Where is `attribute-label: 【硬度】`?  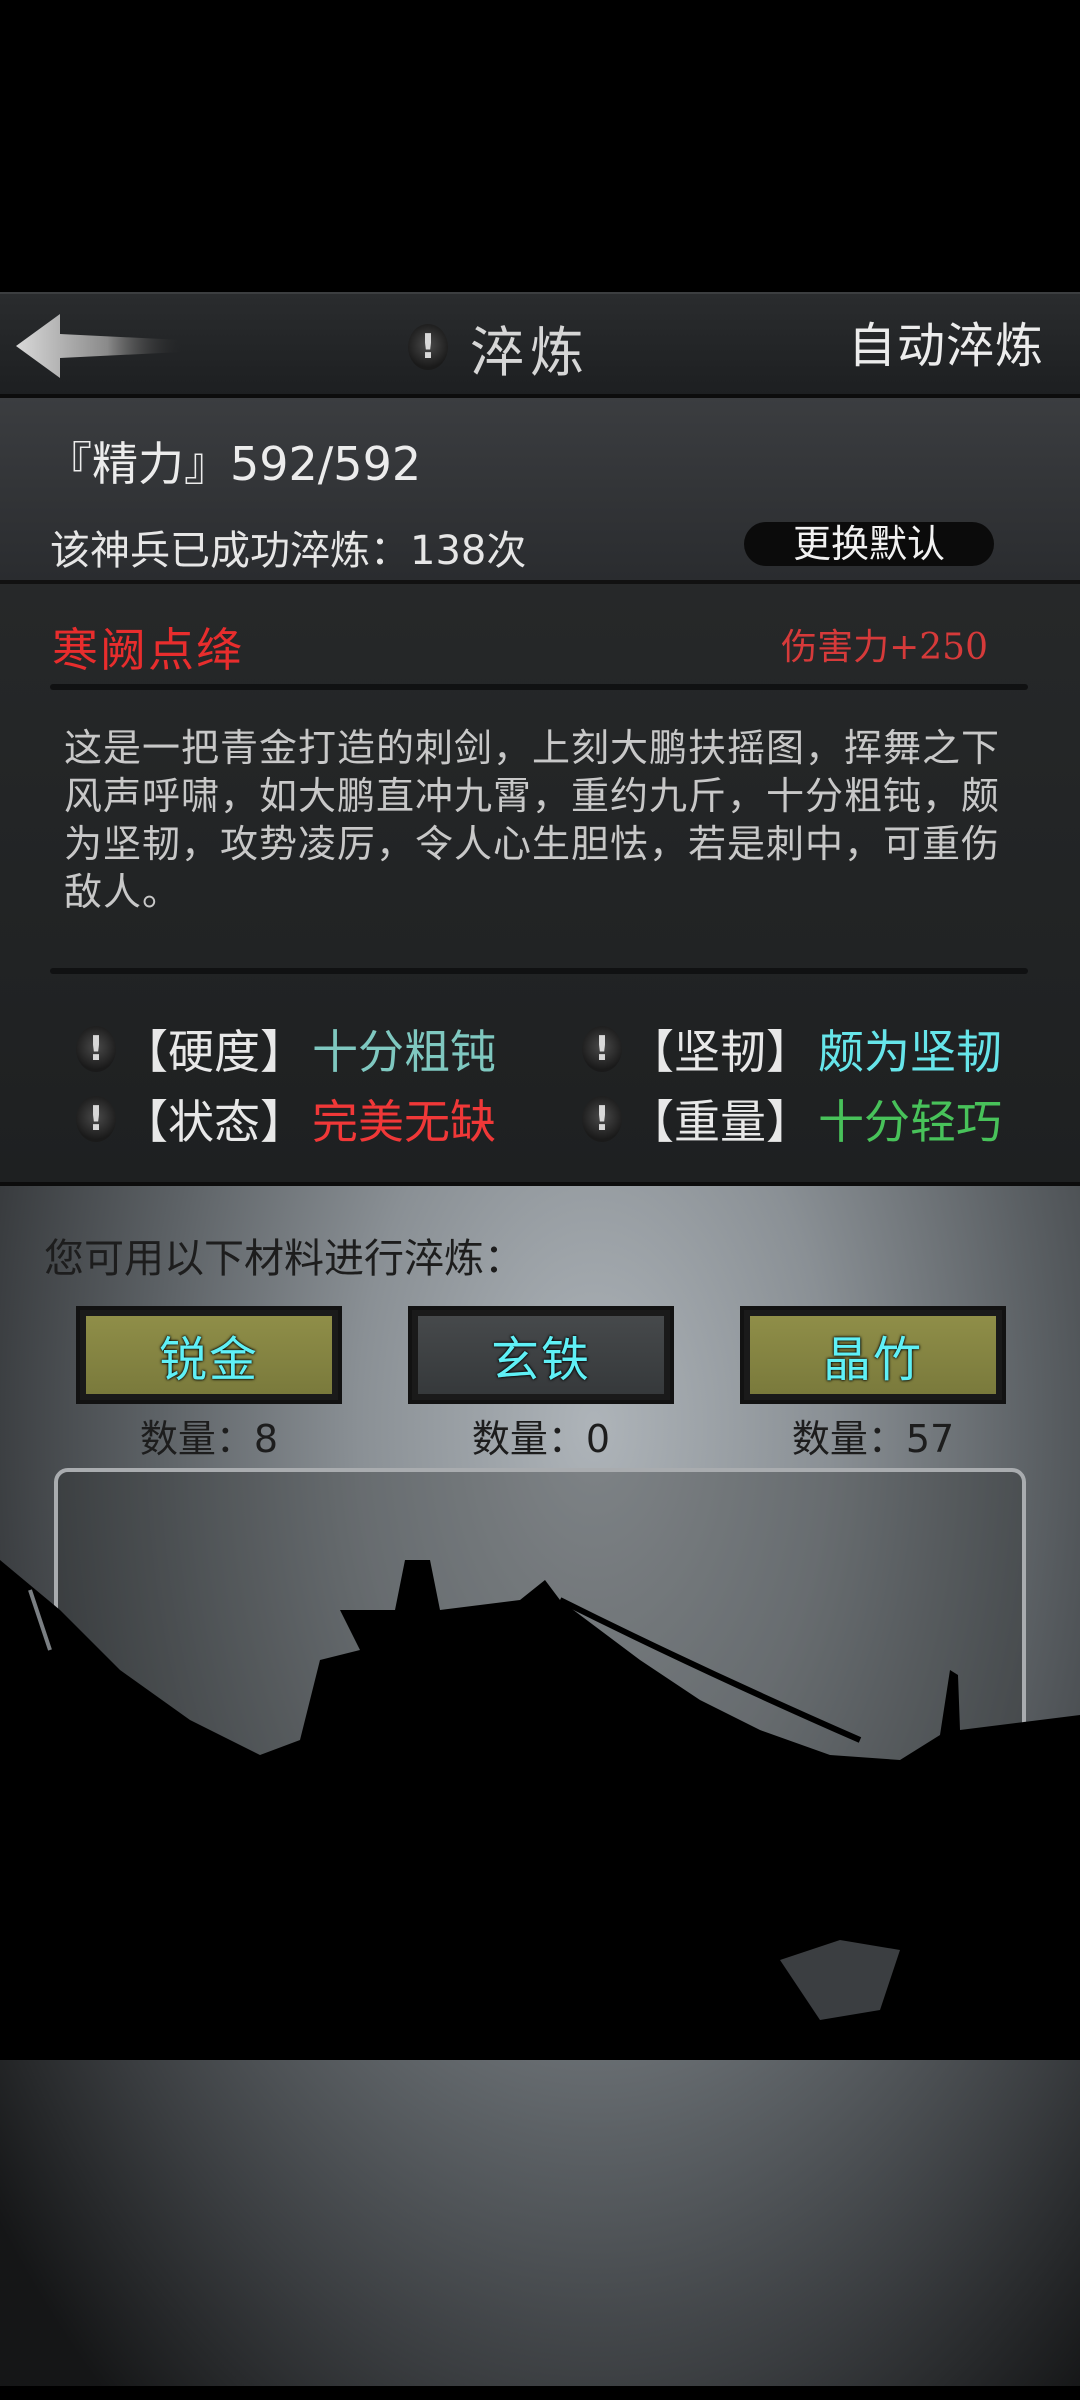
attribute-label: 【硬度】 is located at coordinates (214, 1052).